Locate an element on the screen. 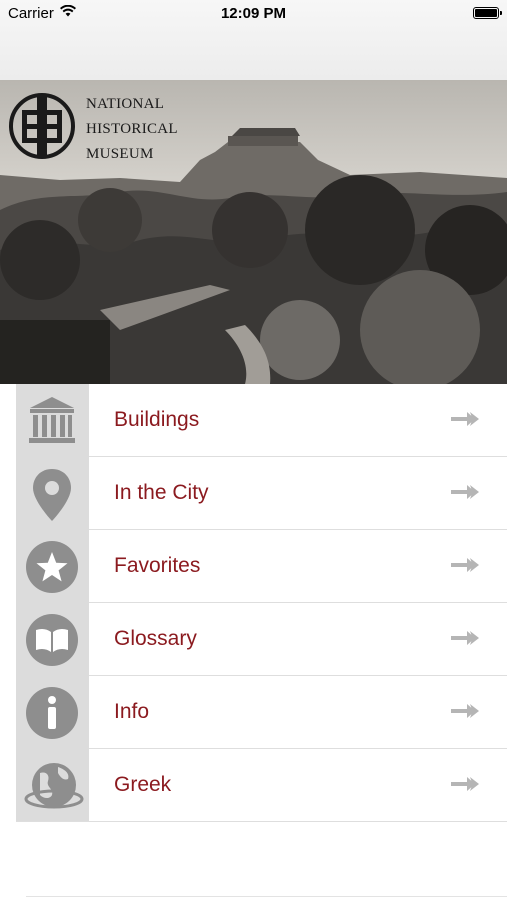 The width and height of the screenshot is (507, 900). bottom-divider is located at coordinates (266, 896).